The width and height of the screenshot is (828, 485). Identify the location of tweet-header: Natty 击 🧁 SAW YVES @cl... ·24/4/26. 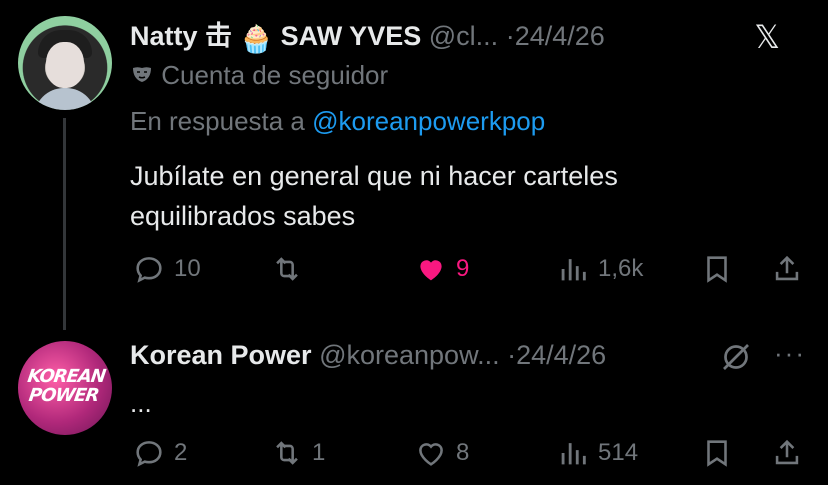
(367, 34).